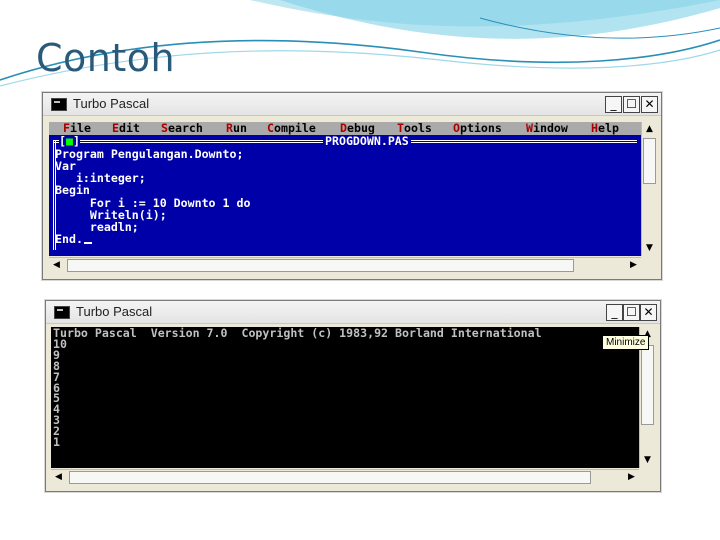 This screenshot has width=720, height=540. Describe the element at coordinates (291, 128) in the screenshot. I see `menu-compile: Compile` at that location.